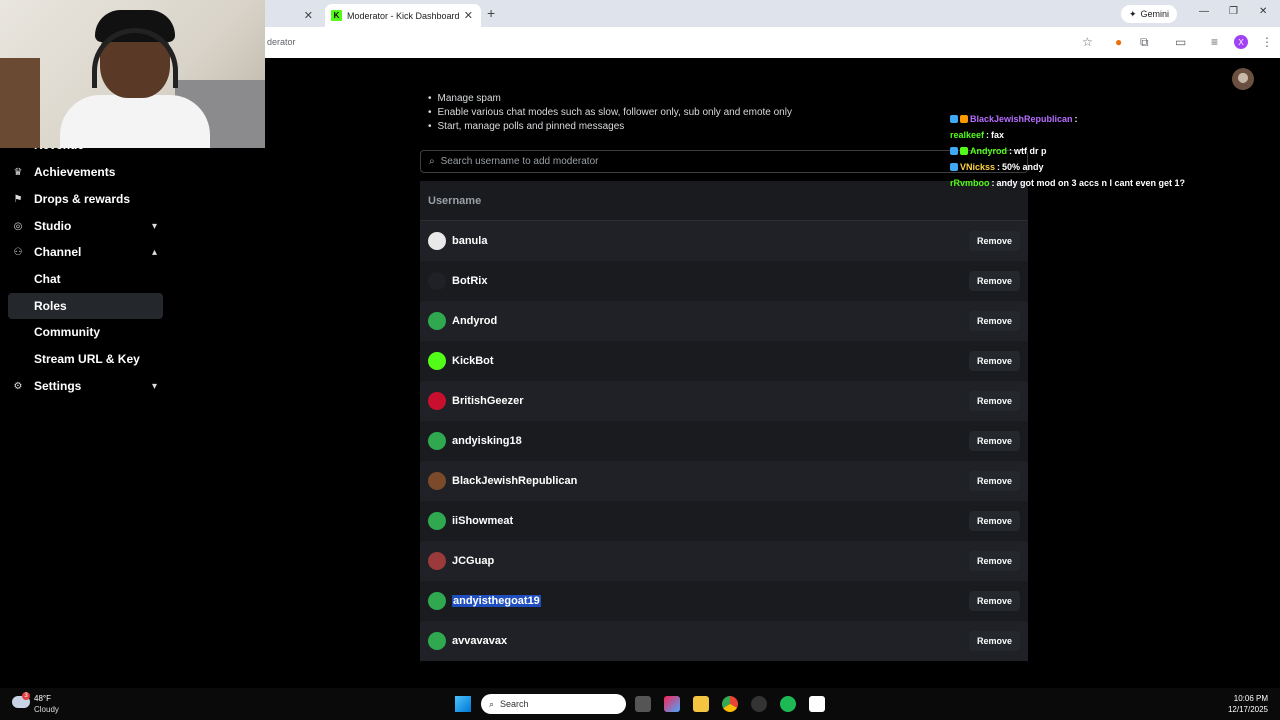 The width and height of the screenshot is (1280, 720). Describe the element at coordinates (724, 401) in the screenshot. I see `table-row: BritishGeezer Remove` at that location.